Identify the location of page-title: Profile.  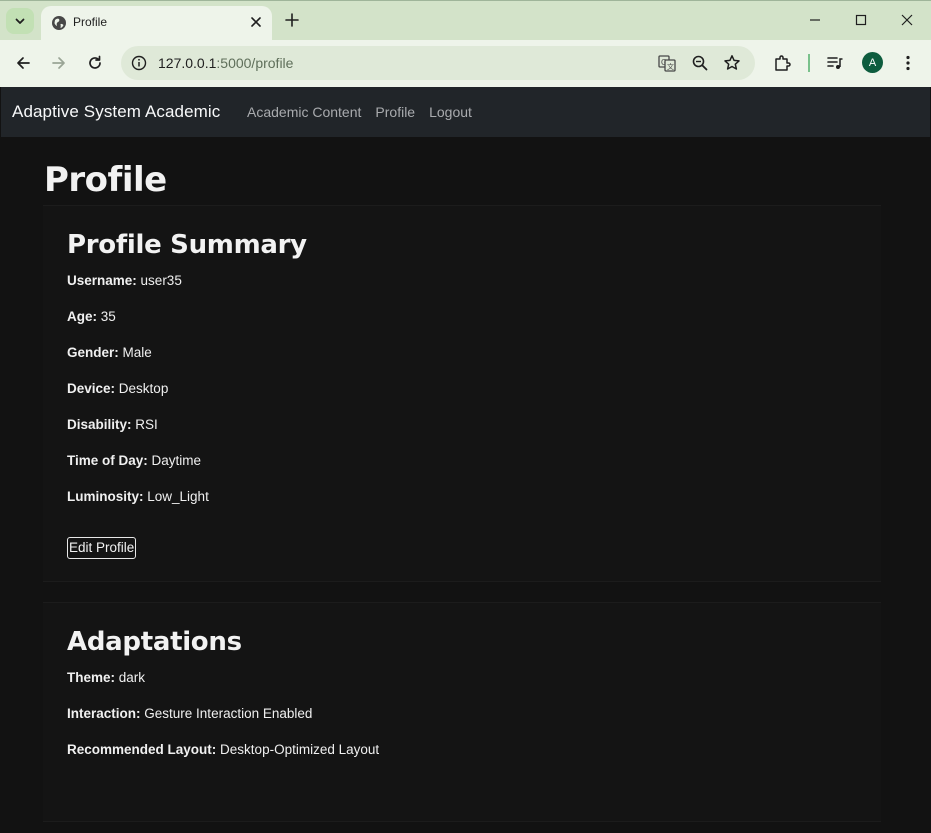
(105, 180).